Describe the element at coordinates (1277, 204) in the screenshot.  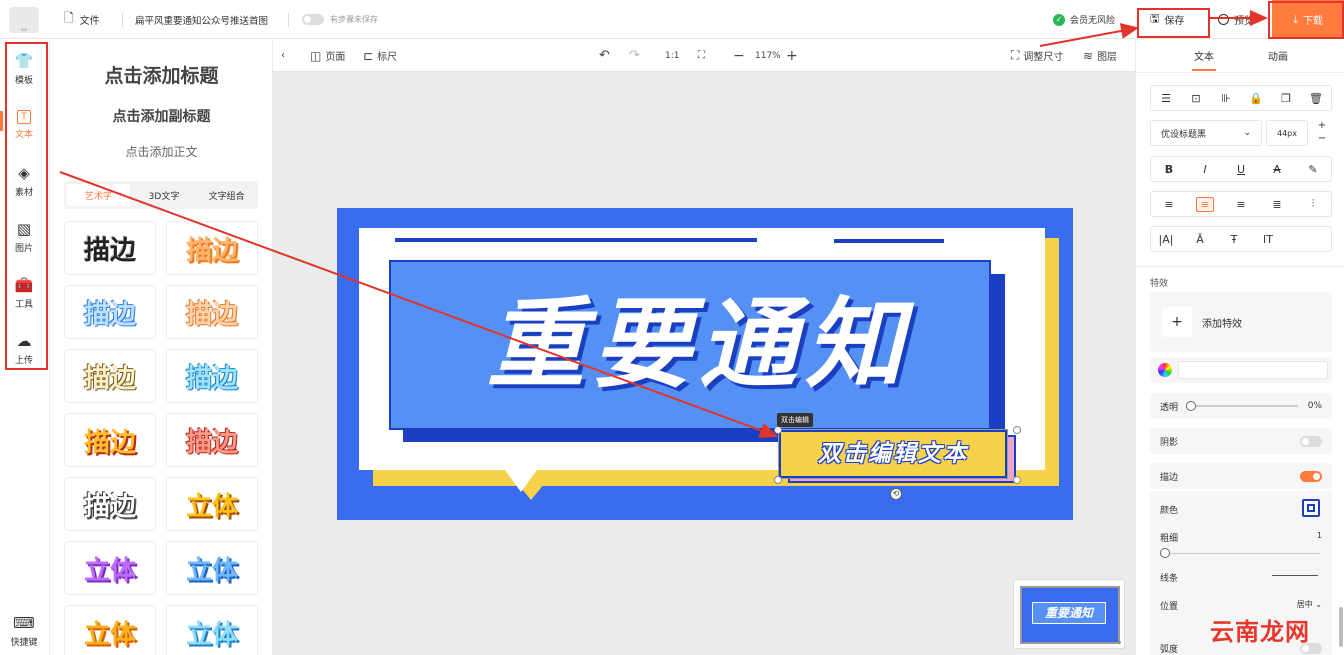
I see `justify-icon: ≣` at that location.